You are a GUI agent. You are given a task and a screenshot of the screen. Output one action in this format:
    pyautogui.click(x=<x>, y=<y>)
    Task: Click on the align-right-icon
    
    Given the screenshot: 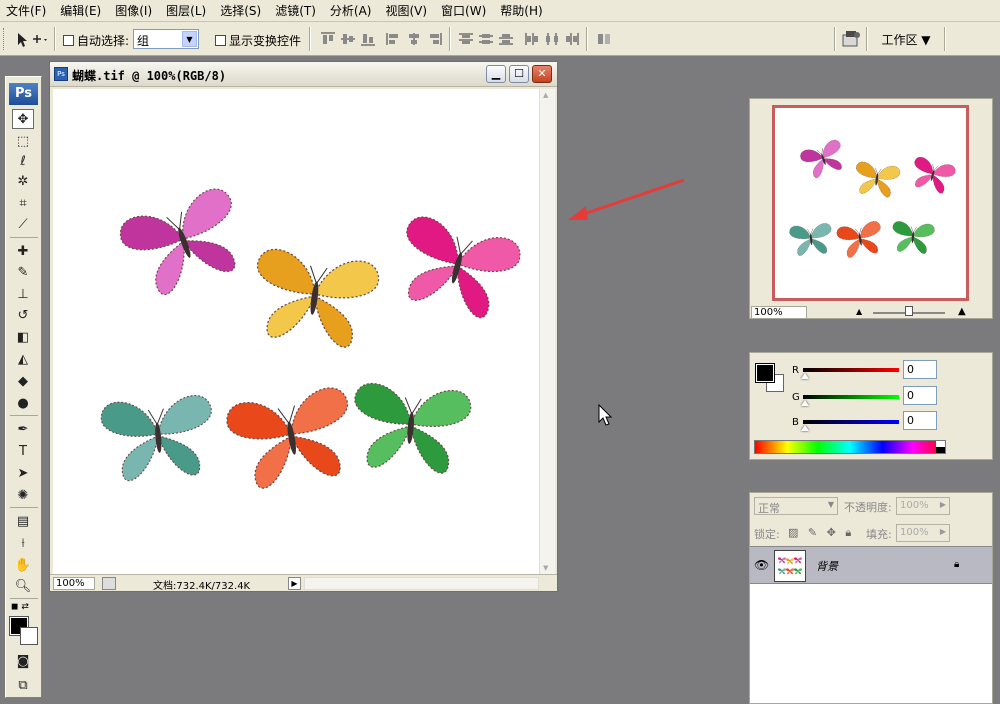 What is the action you would take?
    pyautogui.click(x=434, y=39)
    